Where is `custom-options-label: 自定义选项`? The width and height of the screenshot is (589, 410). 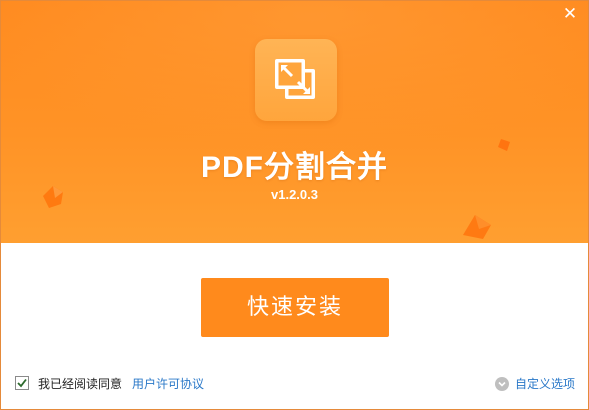
custom-options-label: 自定义选项 is located at coordinates (544, 384).